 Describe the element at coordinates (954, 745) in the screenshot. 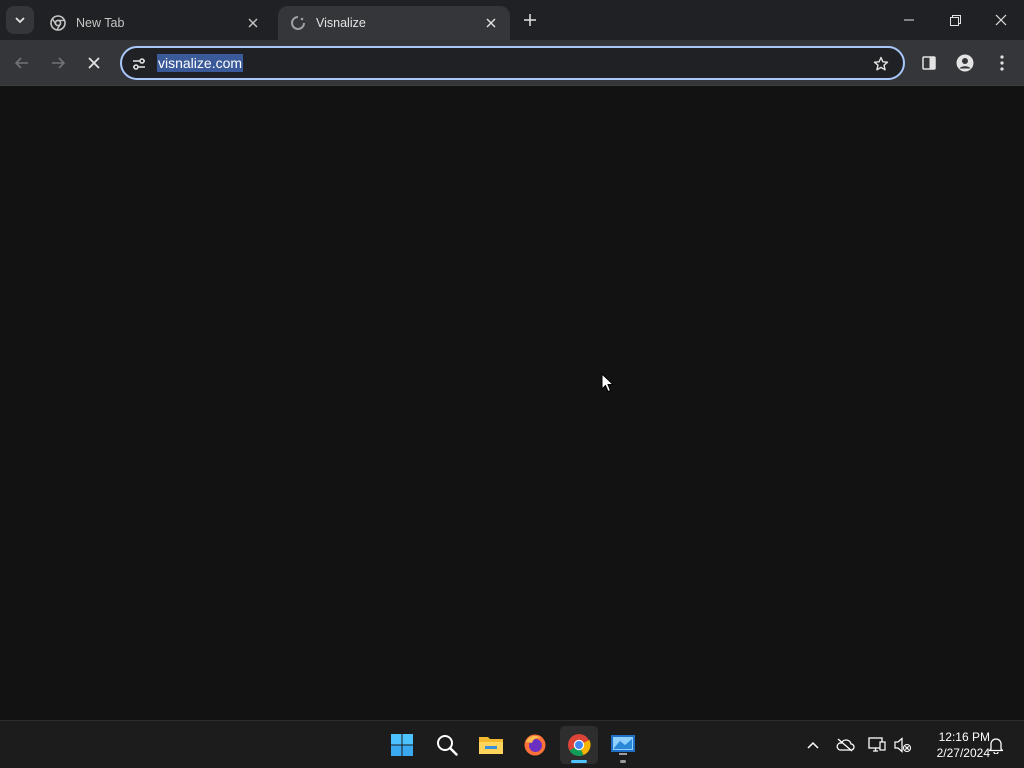

I see `system-clock: 12:16 PM 2/27/2024` at that location.